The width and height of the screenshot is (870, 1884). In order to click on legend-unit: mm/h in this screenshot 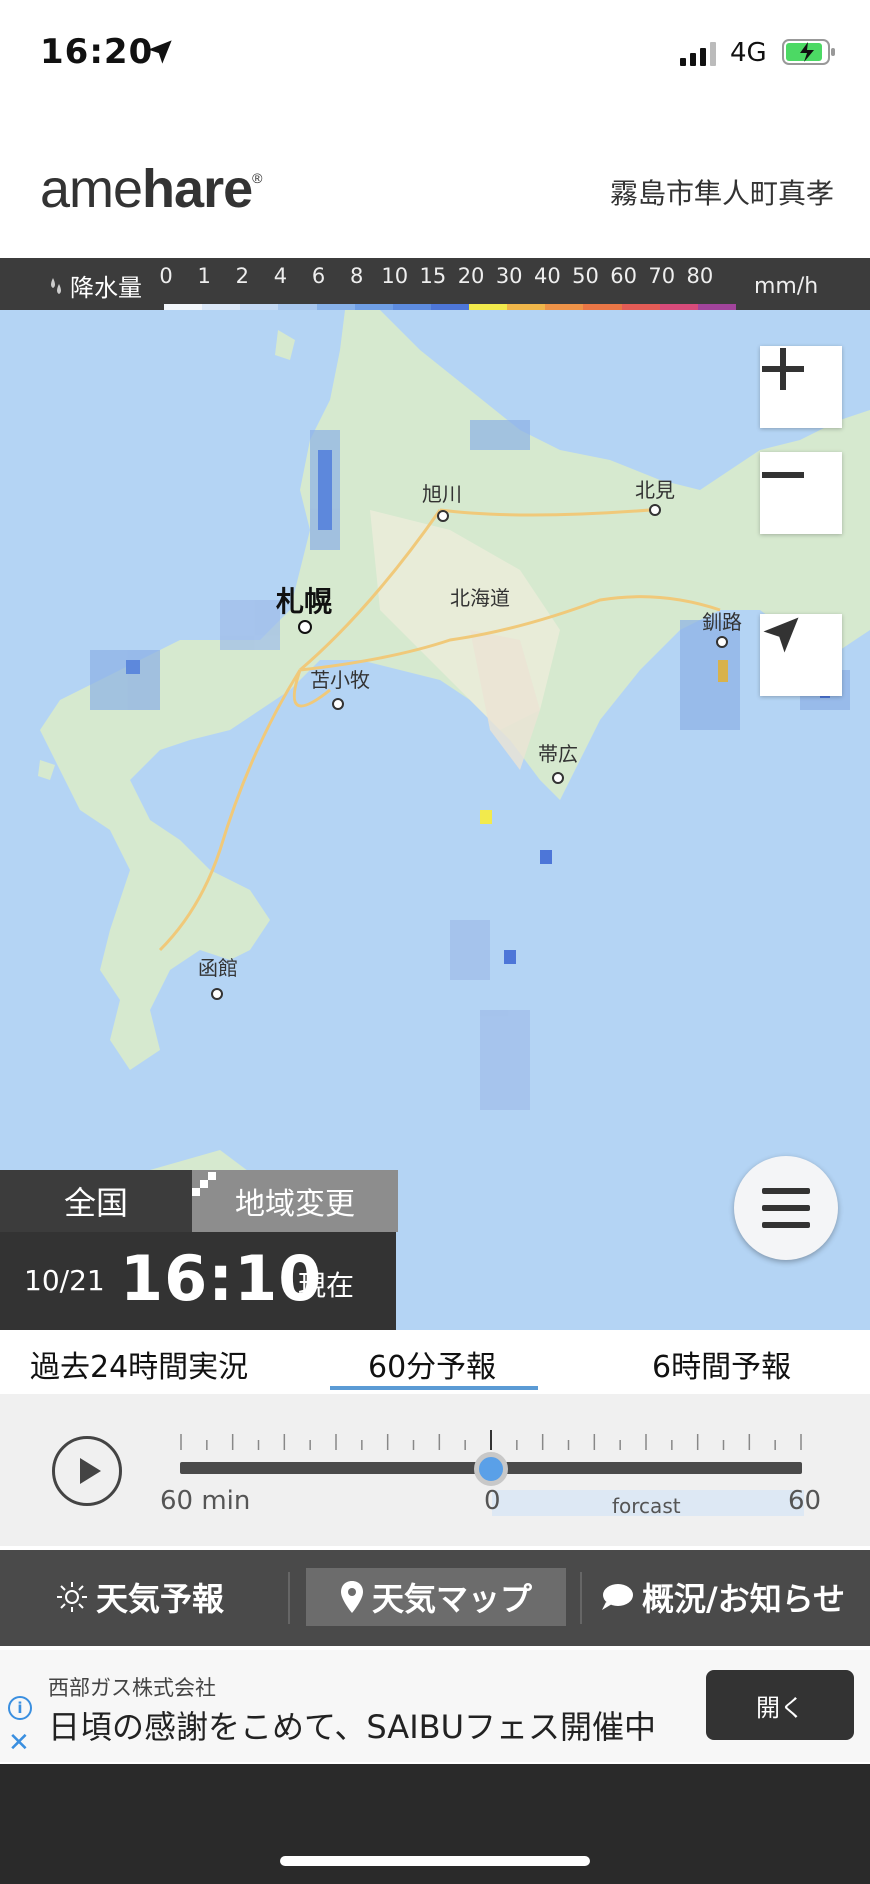, I will do `click(786, 286)`.